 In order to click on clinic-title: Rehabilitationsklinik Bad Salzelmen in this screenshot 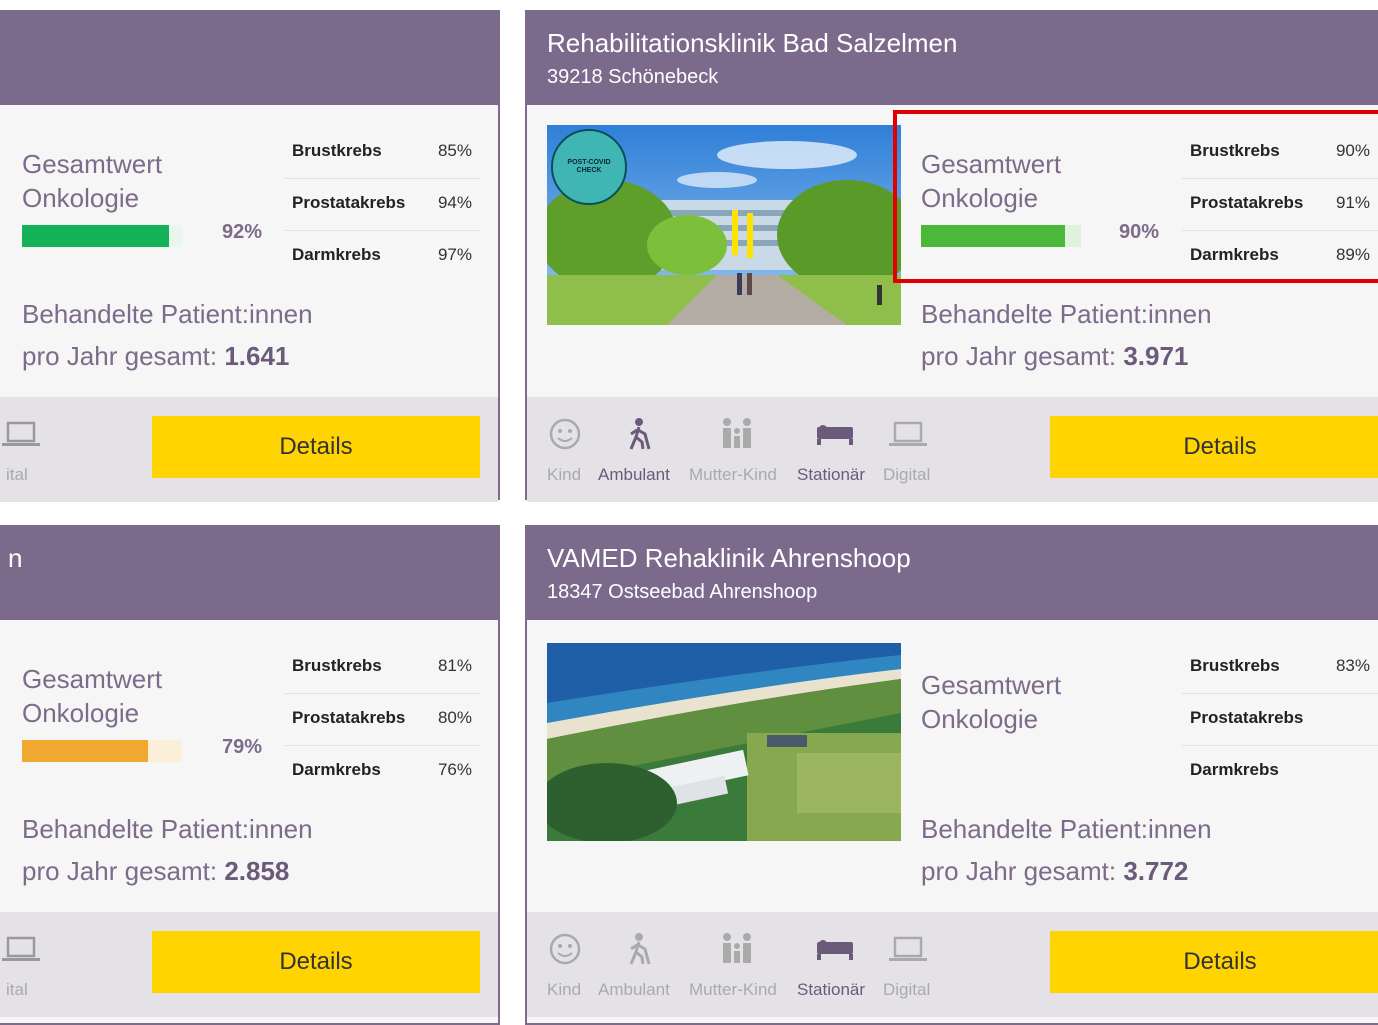, I will do `click(752, 43)`.